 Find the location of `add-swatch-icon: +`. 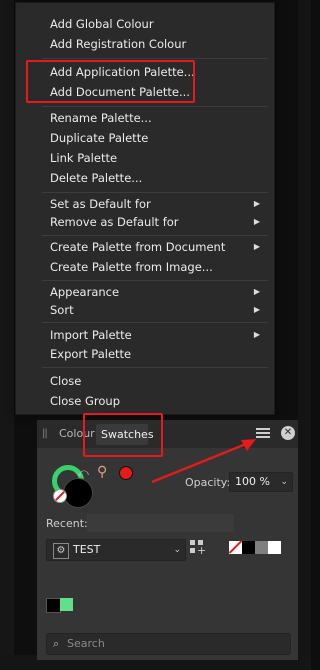

add-swatch-icon: + is located at coordinates (198, 548).